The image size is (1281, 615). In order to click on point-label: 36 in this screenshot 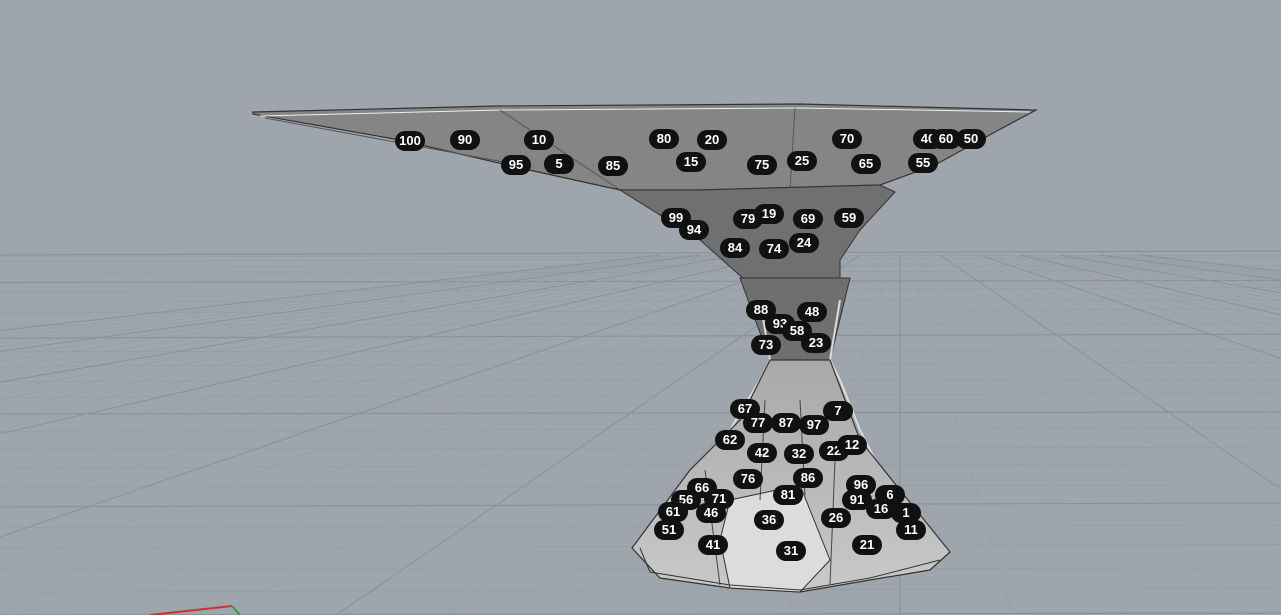, I will do `click(769, 520)`.